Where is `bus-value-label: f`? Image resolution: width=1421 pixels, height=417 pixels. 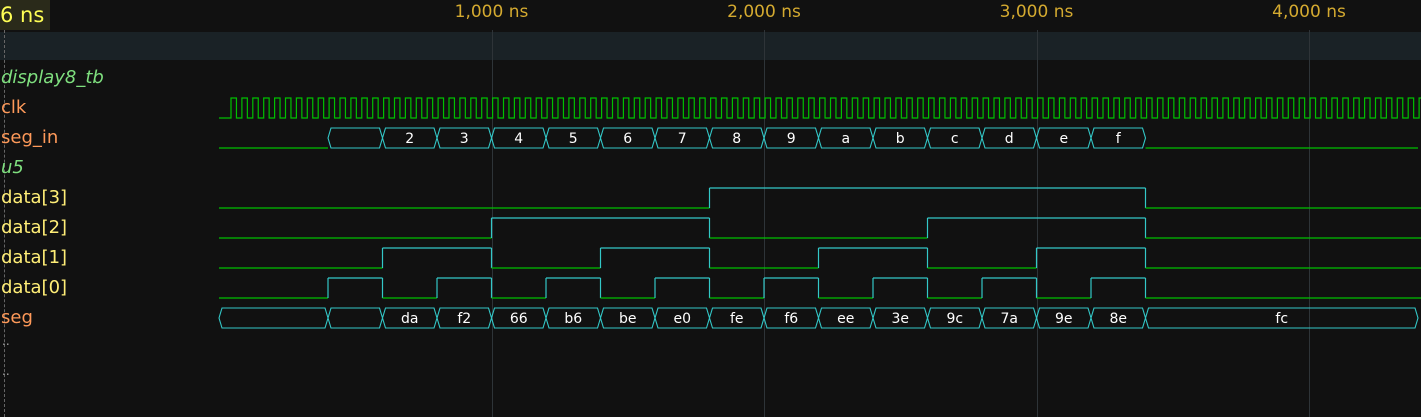 bus-value-label: f is located at coordinates (1119, 139).